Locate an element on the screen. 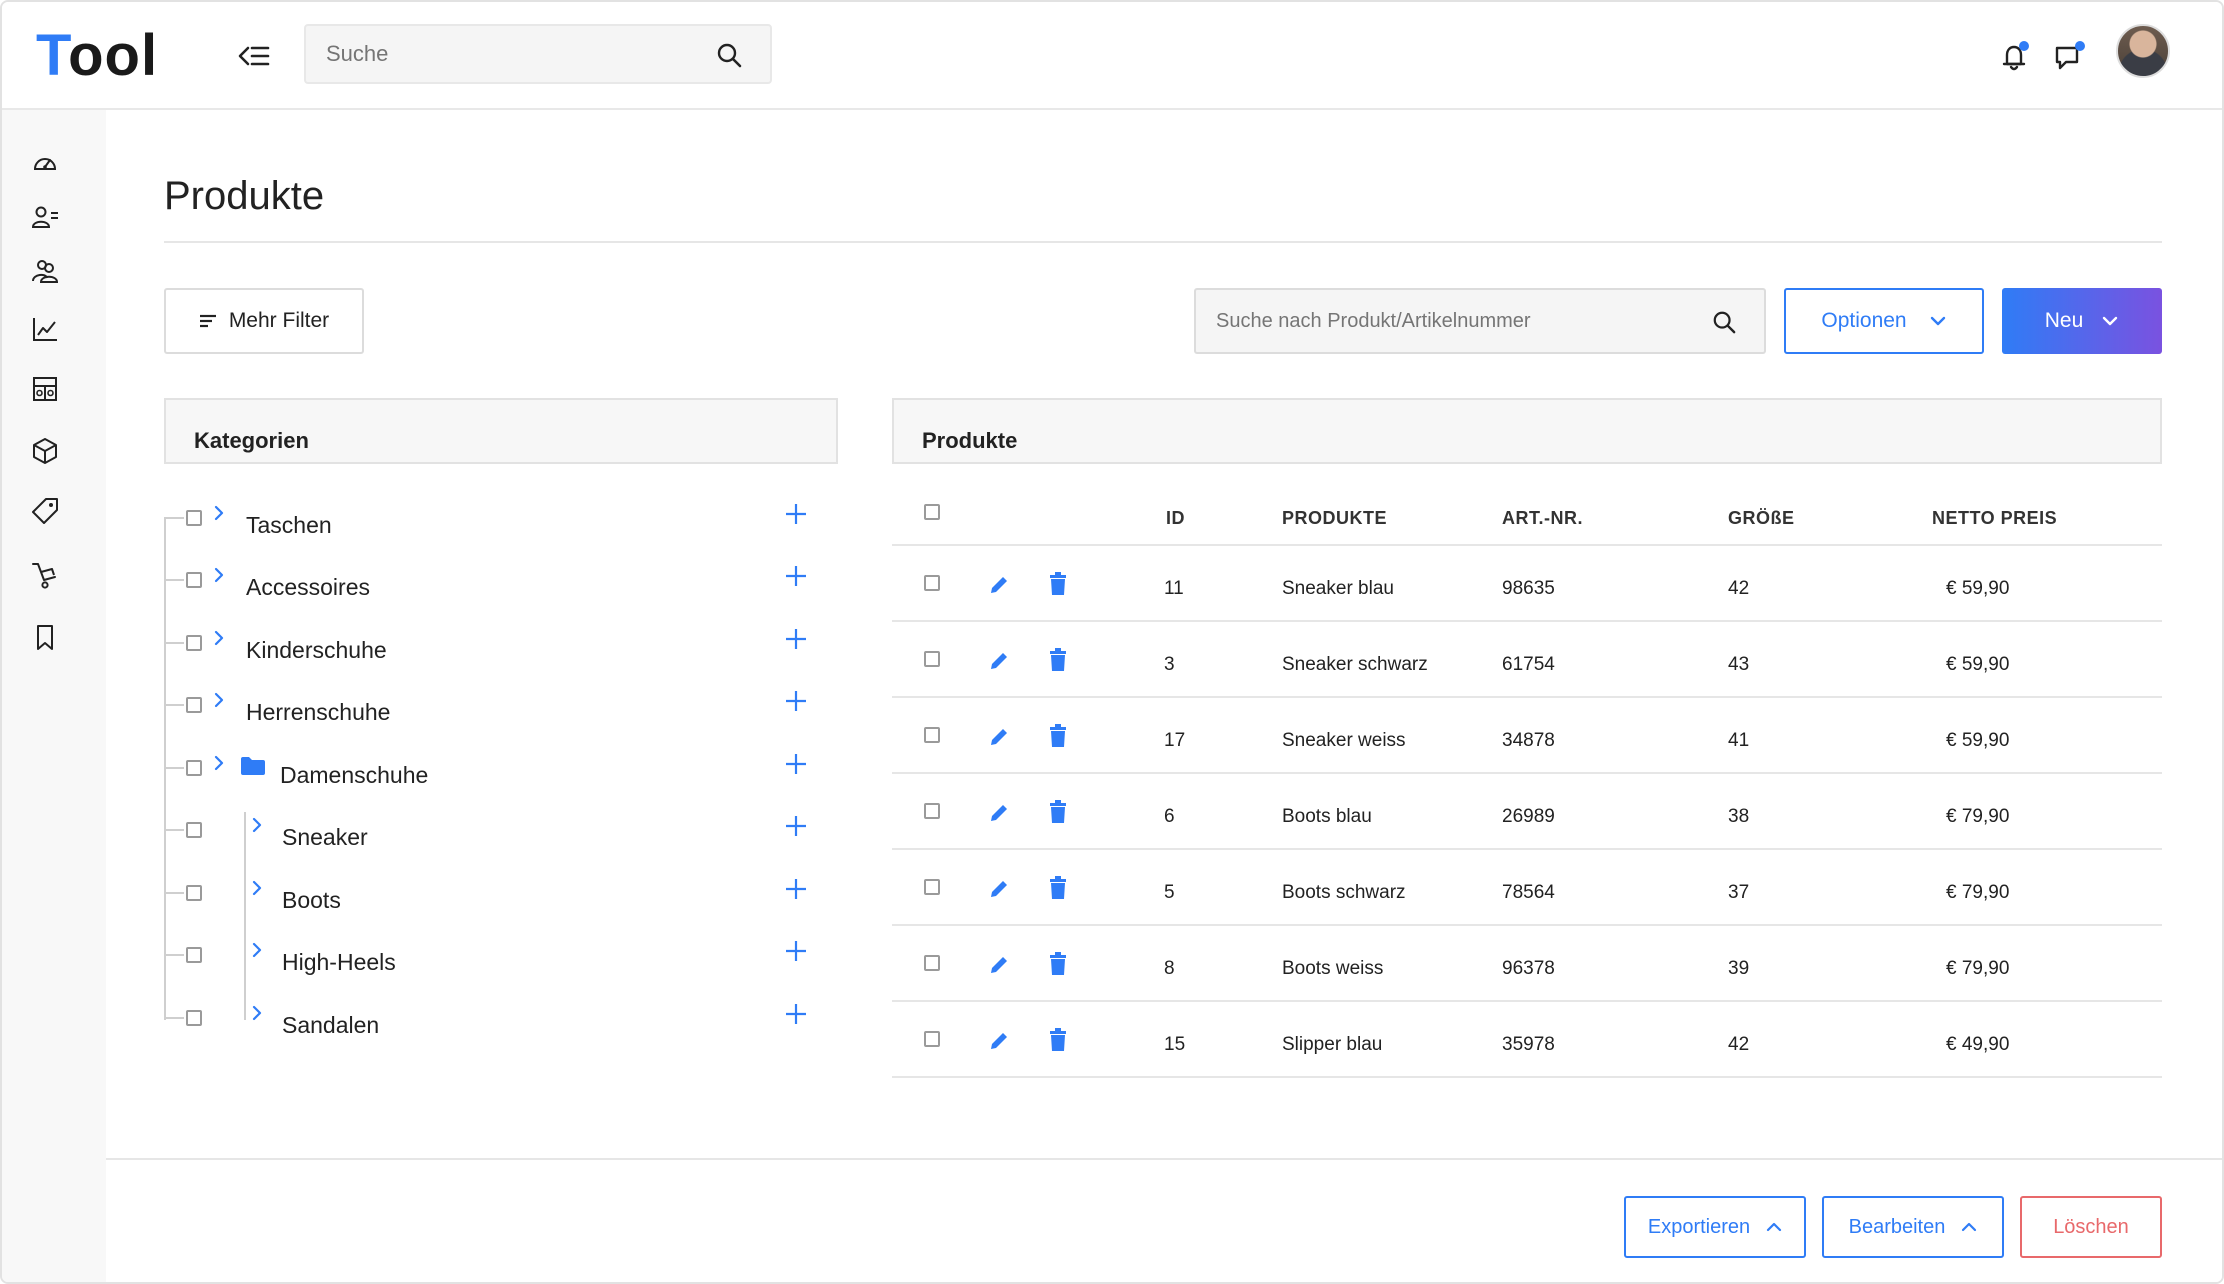 This screenshot has height=1284, width=2224. options-dropdown-button: Optionen is located at coordinates (1884, 321).